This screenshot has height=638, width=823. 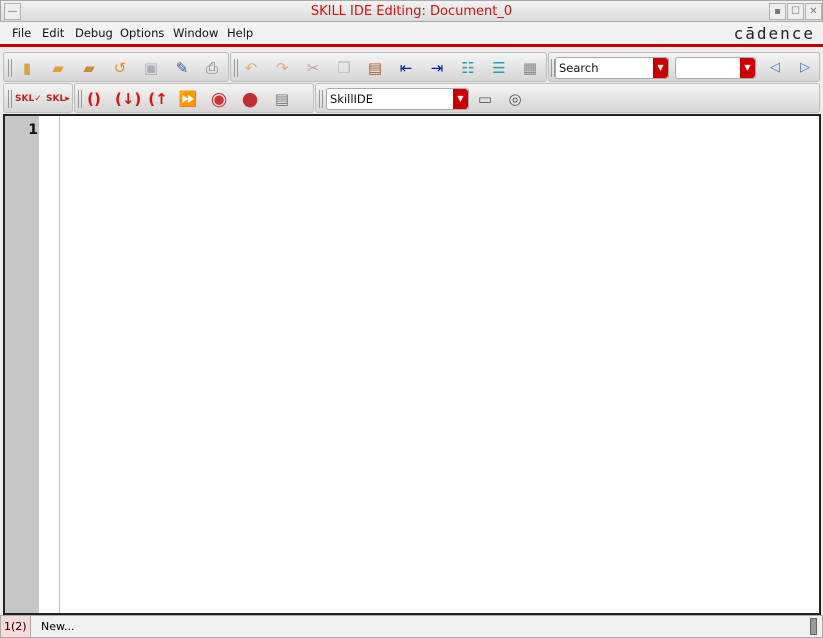 What do you see at coordinates (499, 68) in the screenshot?
I see `uncomment-icon: ☰` at bounding box center [499, 68].